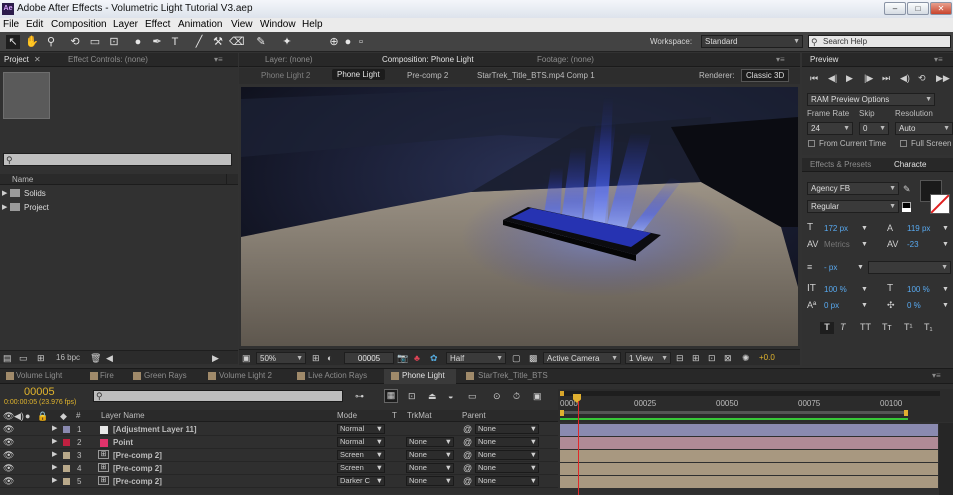  What do you see at coordinates (157, 42) in the screenshot?
I see `pen-tool-icon: ✒` at bounding box center [157, 42].